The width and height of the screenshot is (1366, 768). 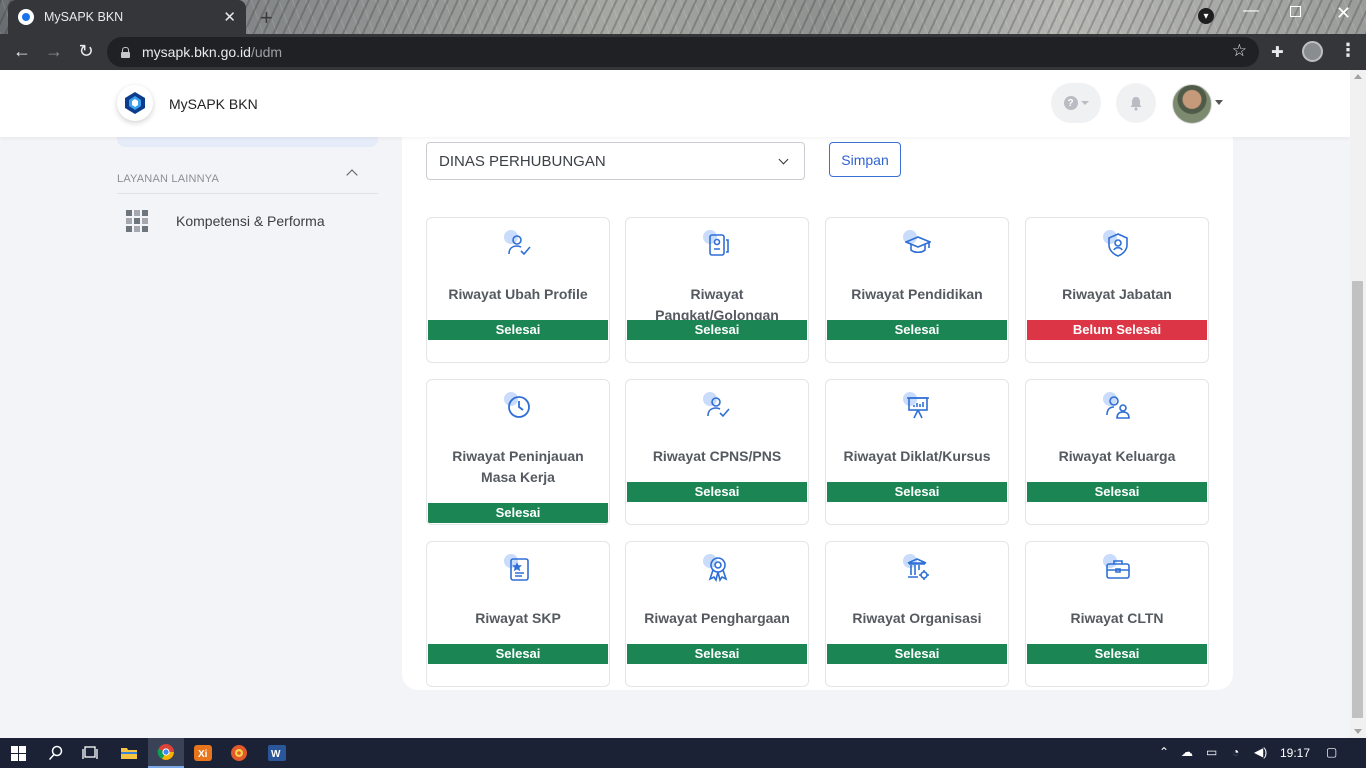 I want to click on bkn-logo, so click(x=135, y=103).